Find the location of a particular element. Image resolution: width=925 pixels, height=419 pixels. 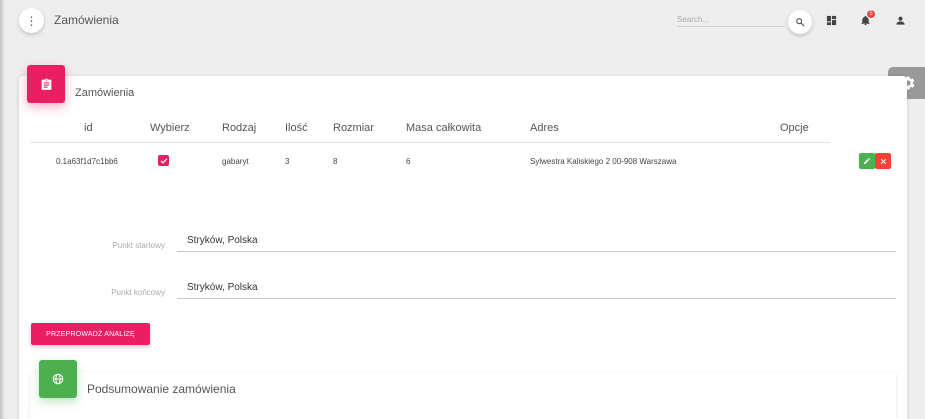

search-input is located at coordinates (731, 19).